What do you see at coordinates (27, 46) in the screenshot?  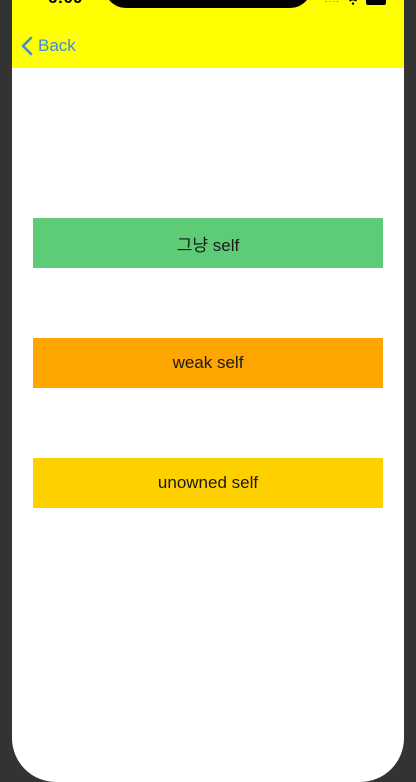 I see `chevron-left-icon` at bounding box center [27, 46].